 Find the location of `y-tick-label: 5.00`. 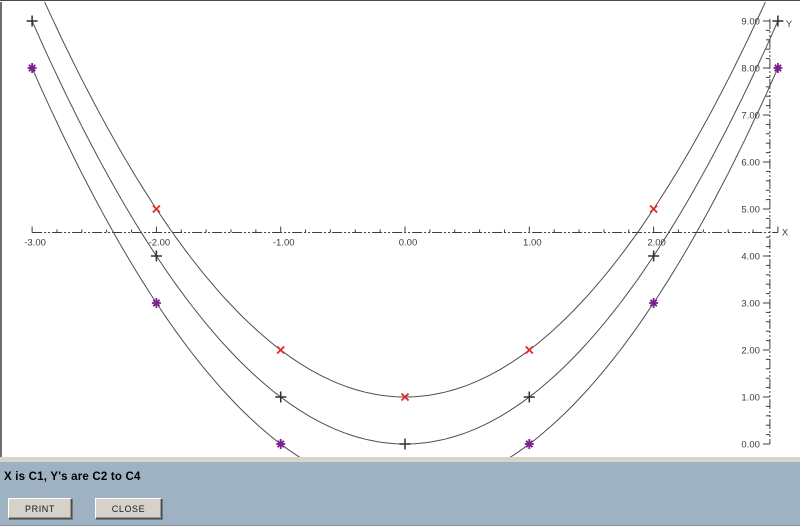

y-tick-label: 5.00 is located at coordinates (750, 210).